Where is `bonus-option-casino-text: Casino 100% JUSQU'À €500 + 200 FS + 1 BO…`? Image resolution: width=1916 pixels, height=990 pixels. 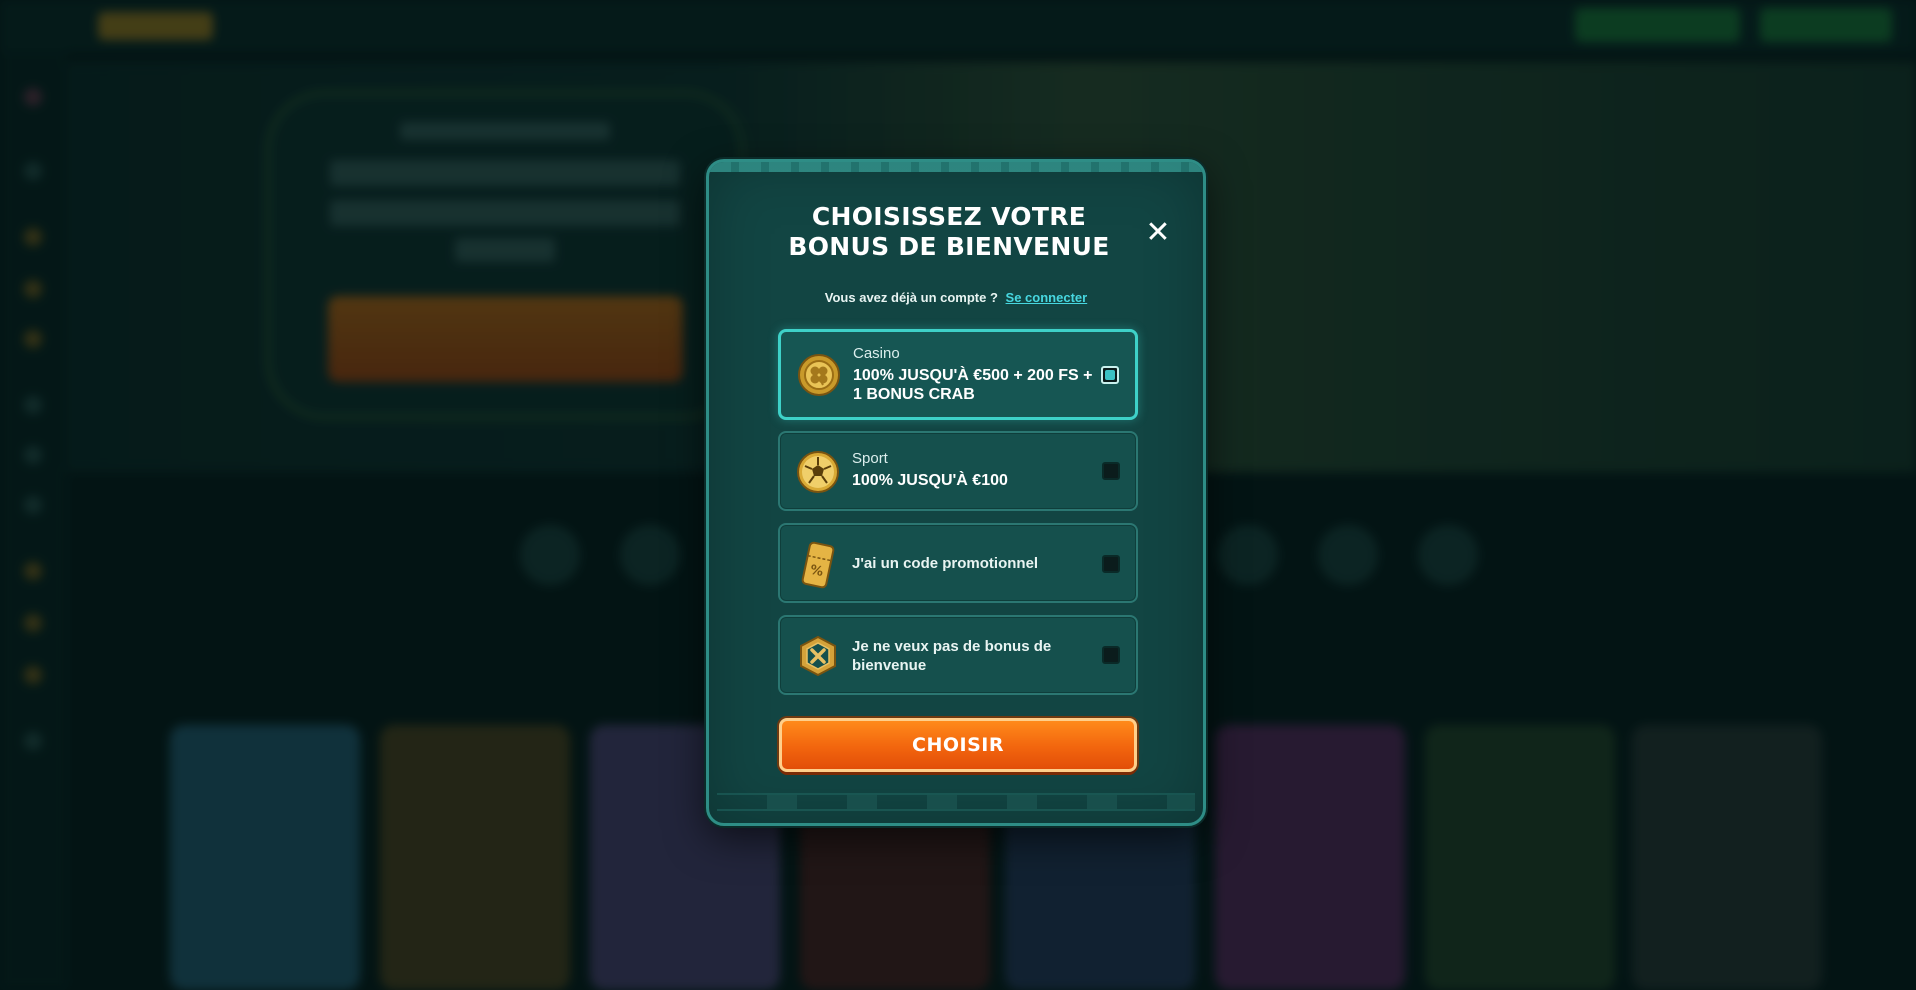
bonus-option-casino-text: Casino 100% JUSQU'À €500 + 200 FS + 1 BO… is located at coordinates (973, 374).